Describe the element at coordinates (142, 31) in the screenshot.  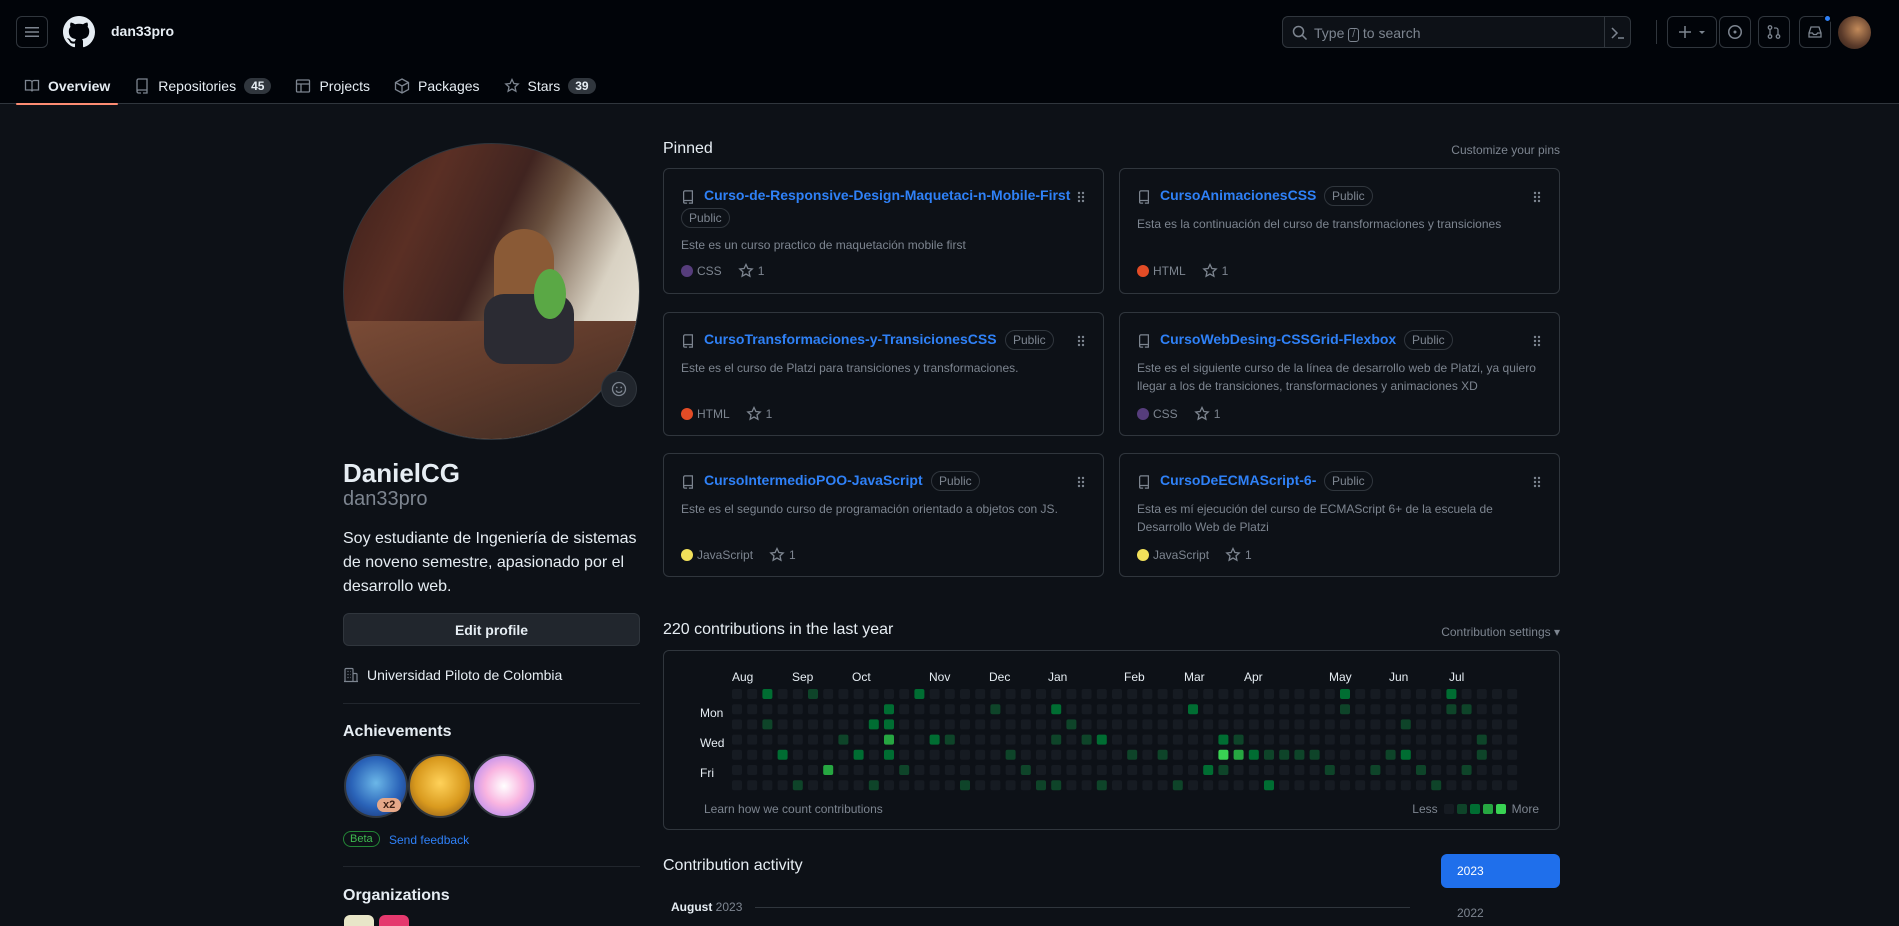
I see `header-username: dan33pro` at that location.